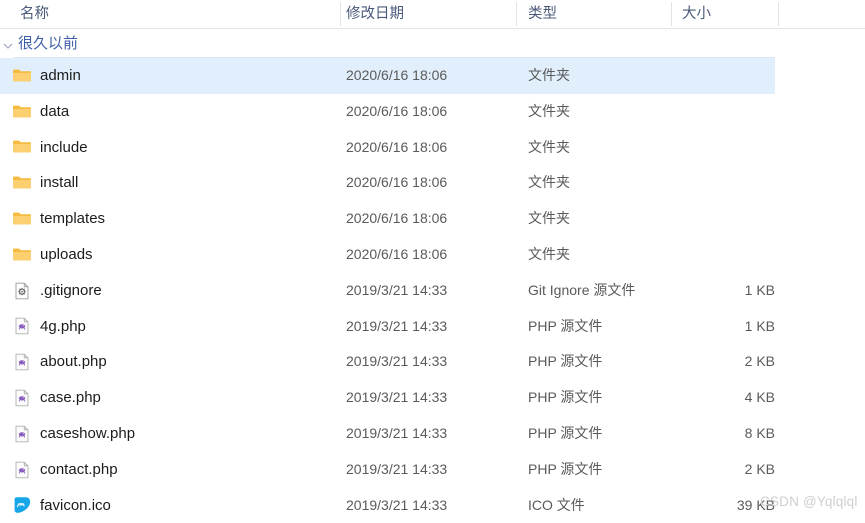  Describe the element at coordinates (59, 183) in the screenshot. I see `file-name-cell: install` at that location.